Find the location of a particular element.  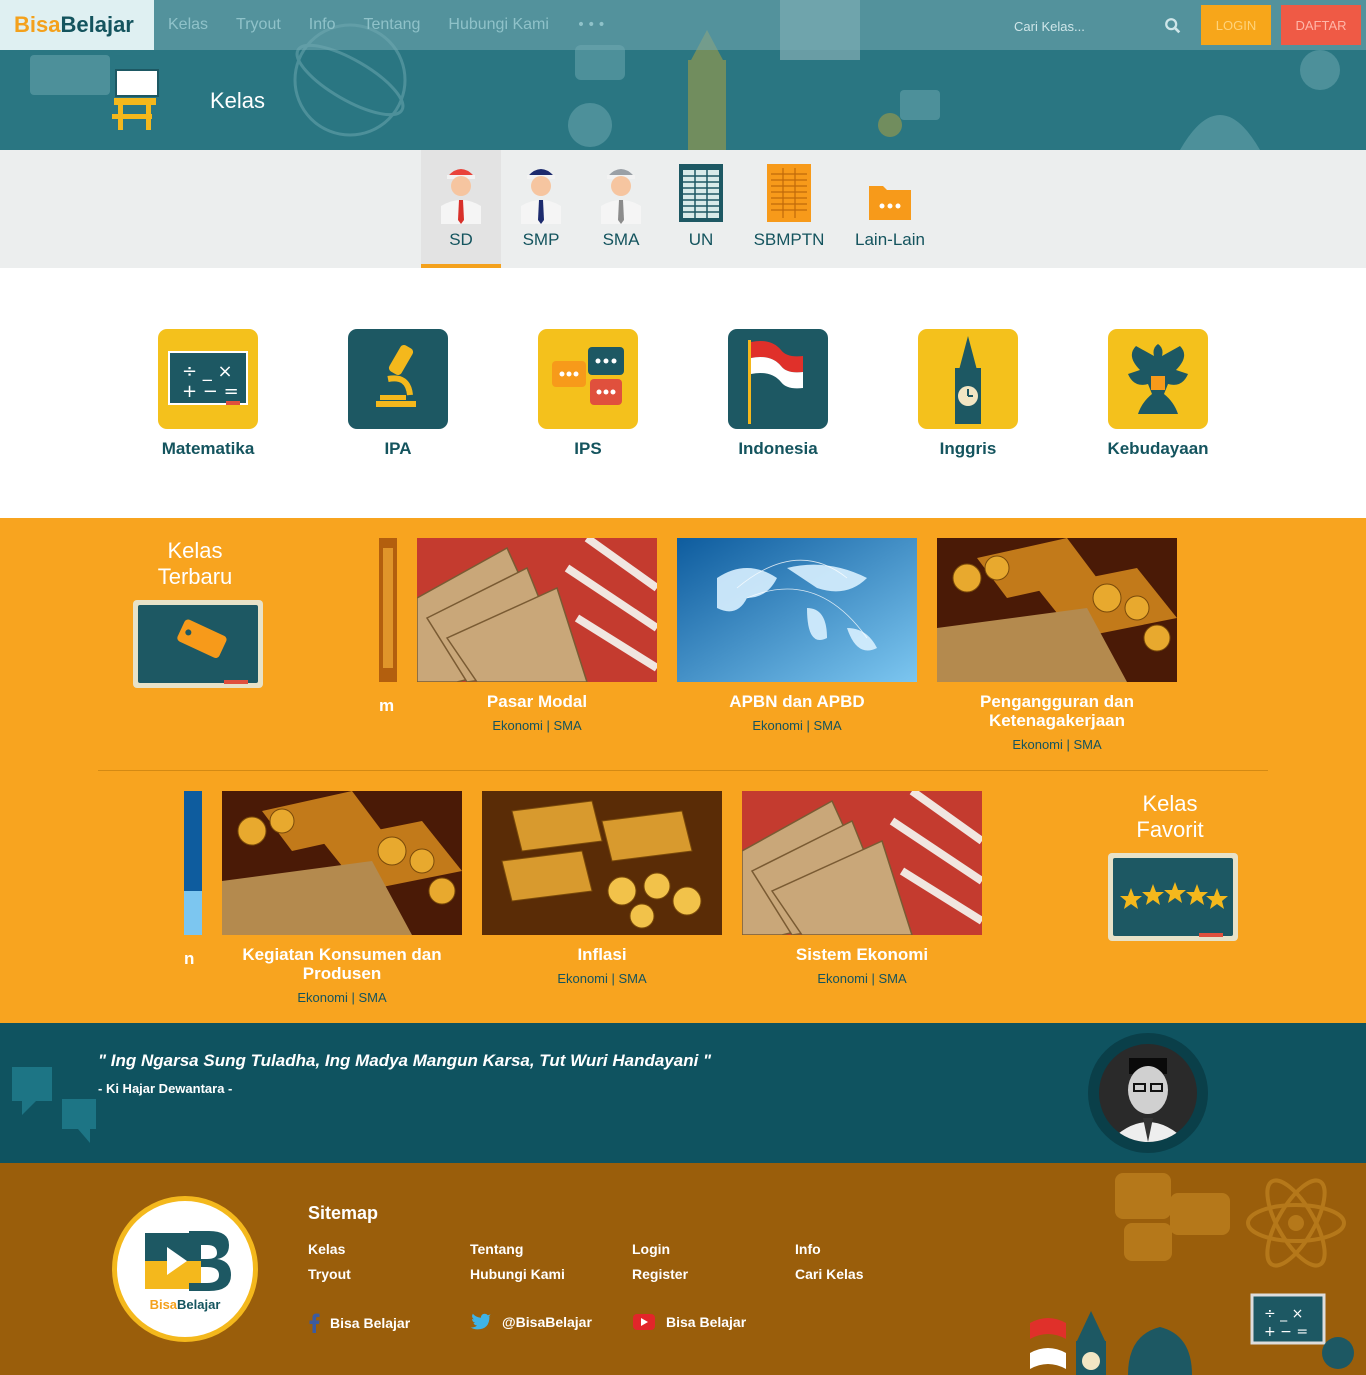

subject-label: IPS is located at coordinates (588, 448).